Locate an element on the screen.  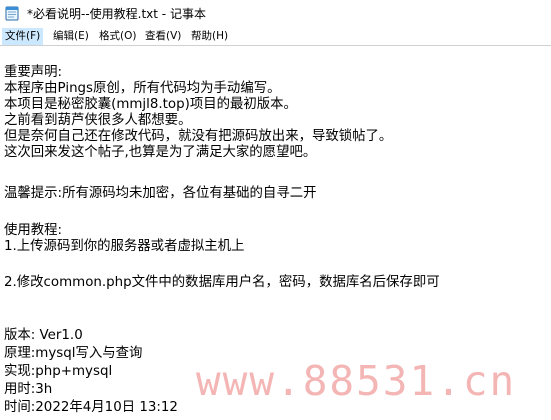
menu-edit: 编辑(E) is located at coordinates (71, 36).